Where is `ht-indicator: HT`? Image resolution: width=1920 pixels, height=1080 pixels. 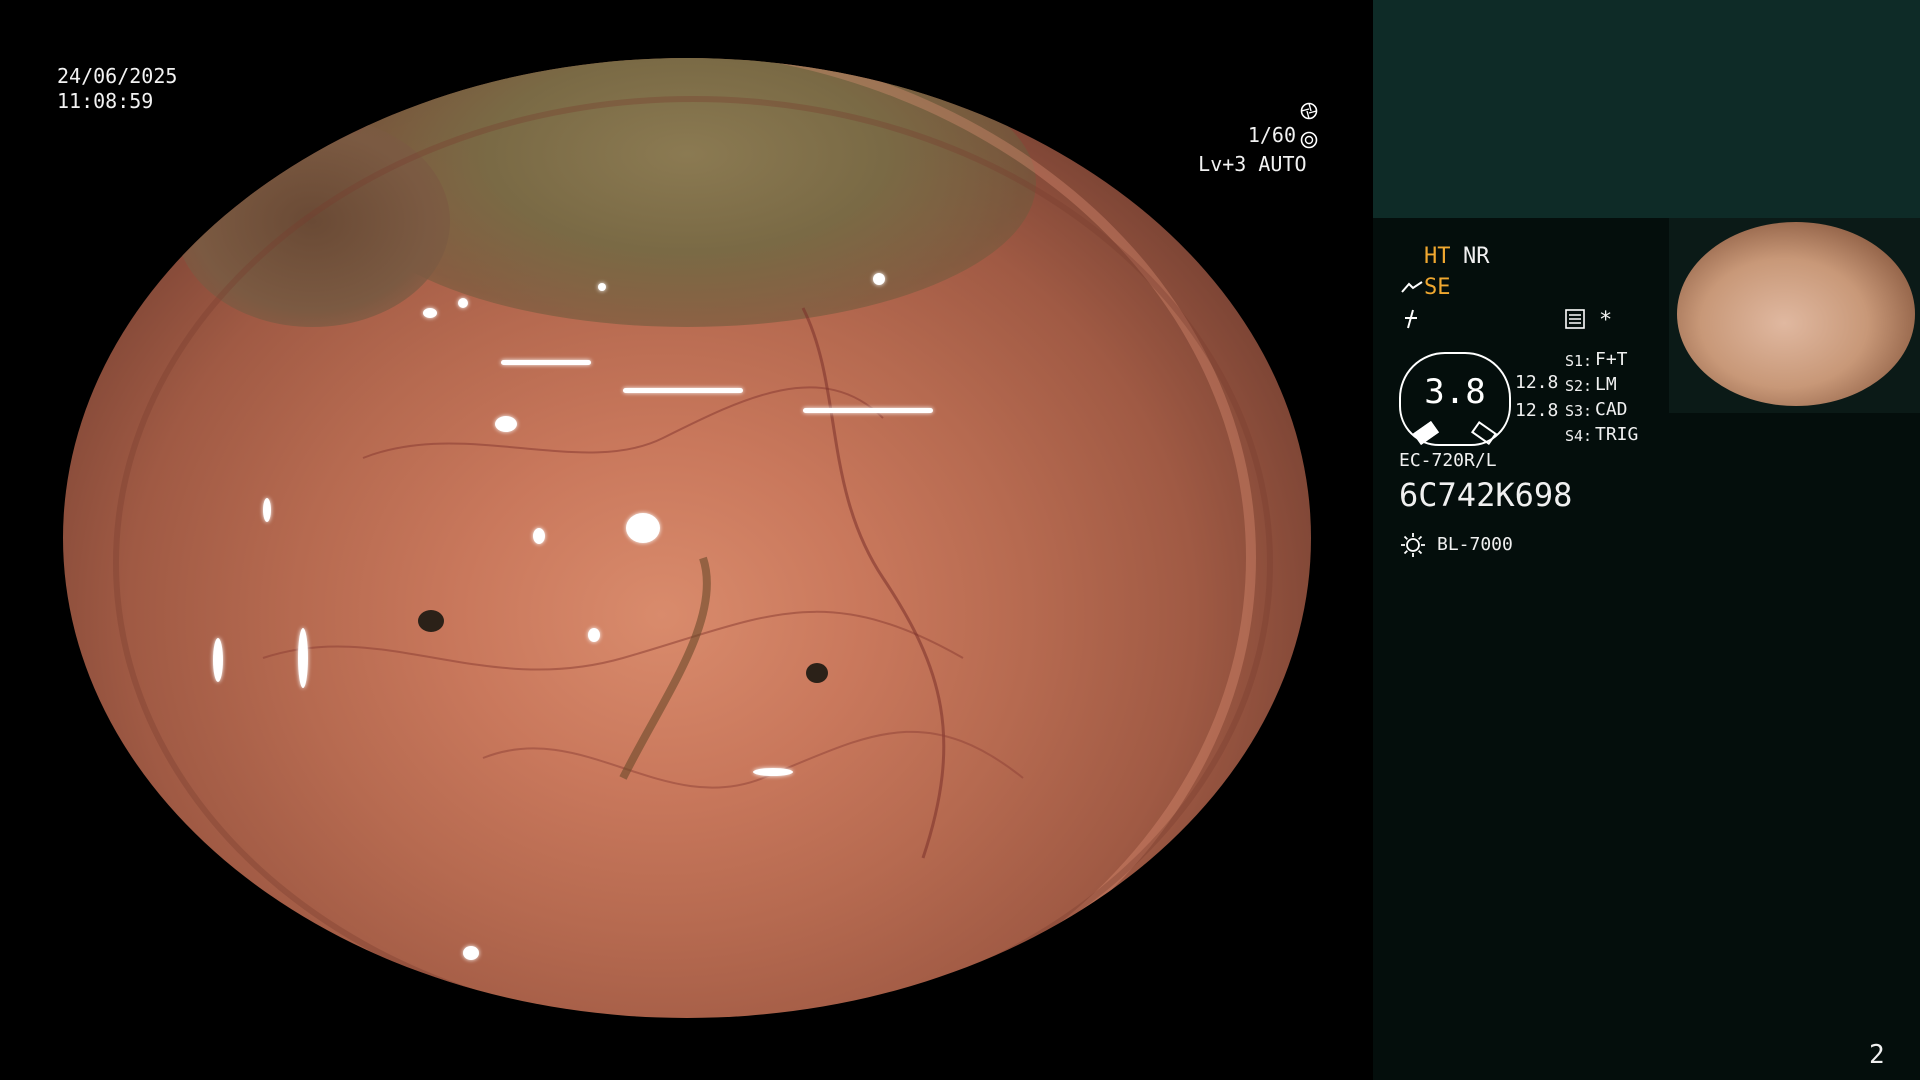 ht-indicator: HT is located at coordinates (1437, 256).